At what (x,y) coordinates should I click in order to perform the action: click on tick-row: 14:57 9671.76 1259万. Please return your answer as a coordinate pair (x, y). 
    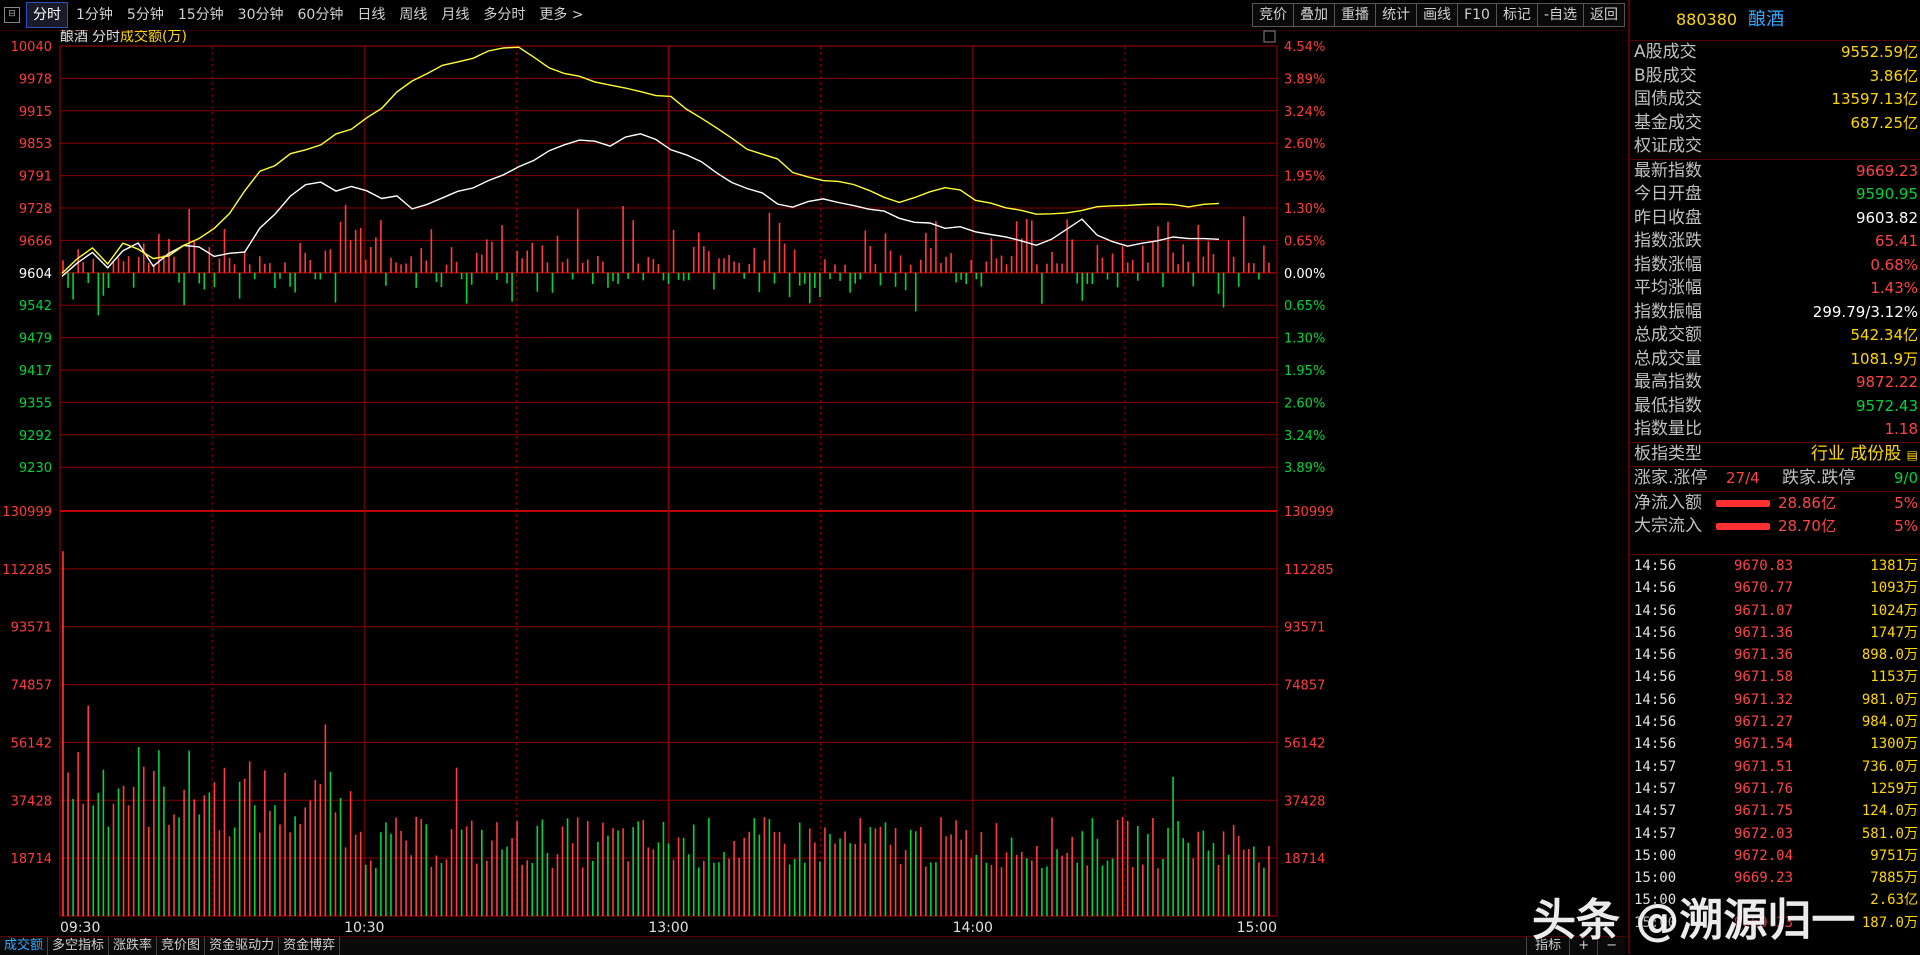
    Looking at the image, I should click on (1775, 789).